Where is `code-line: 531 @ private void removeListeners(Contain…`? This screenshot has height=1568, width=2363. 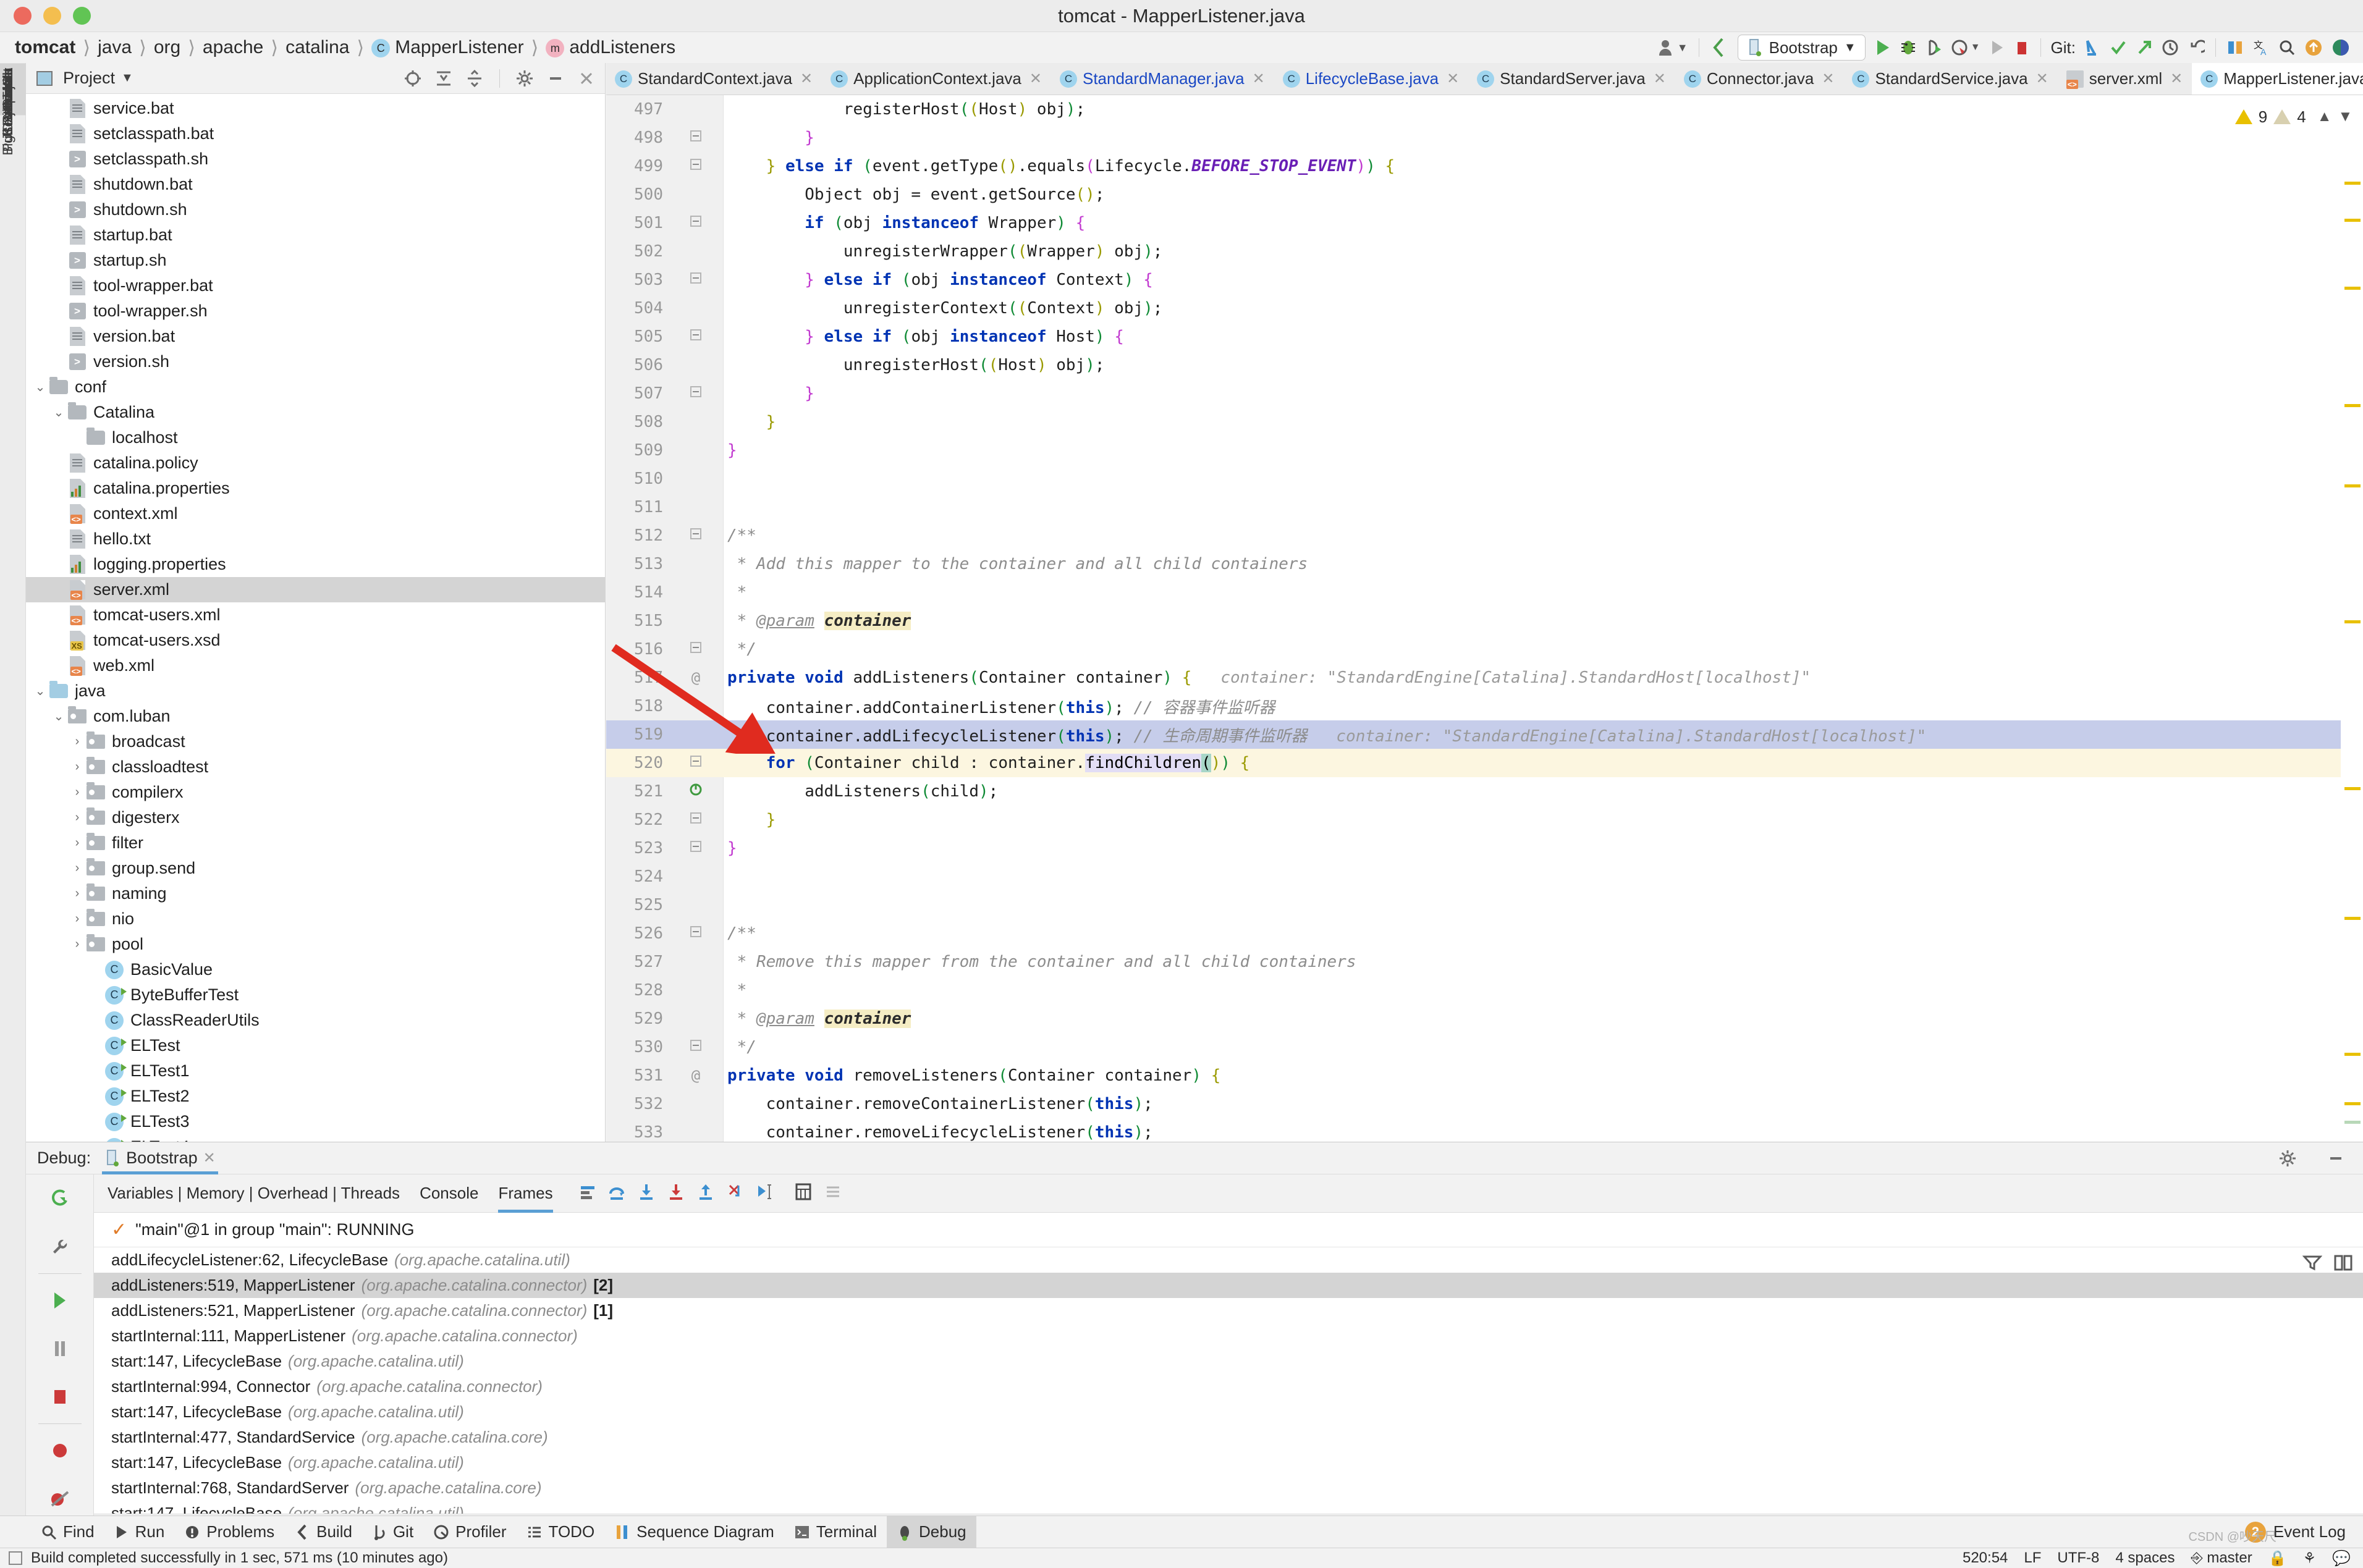 code-line: 531 @ private void removeListeners(Contain… is located at coordinates (1484, 1075).